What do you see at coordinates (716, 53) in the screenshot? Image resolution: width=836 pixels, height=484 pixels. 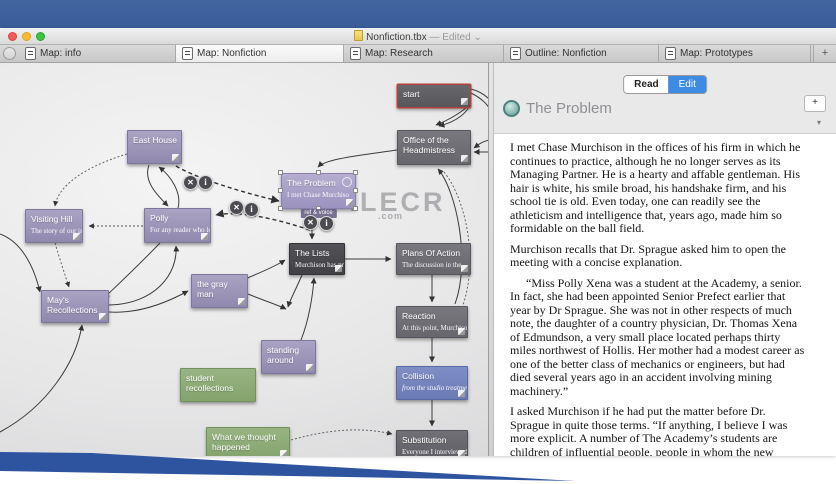 I see `tab-label: Map: Prototypes` at bounding box center [716, 53].